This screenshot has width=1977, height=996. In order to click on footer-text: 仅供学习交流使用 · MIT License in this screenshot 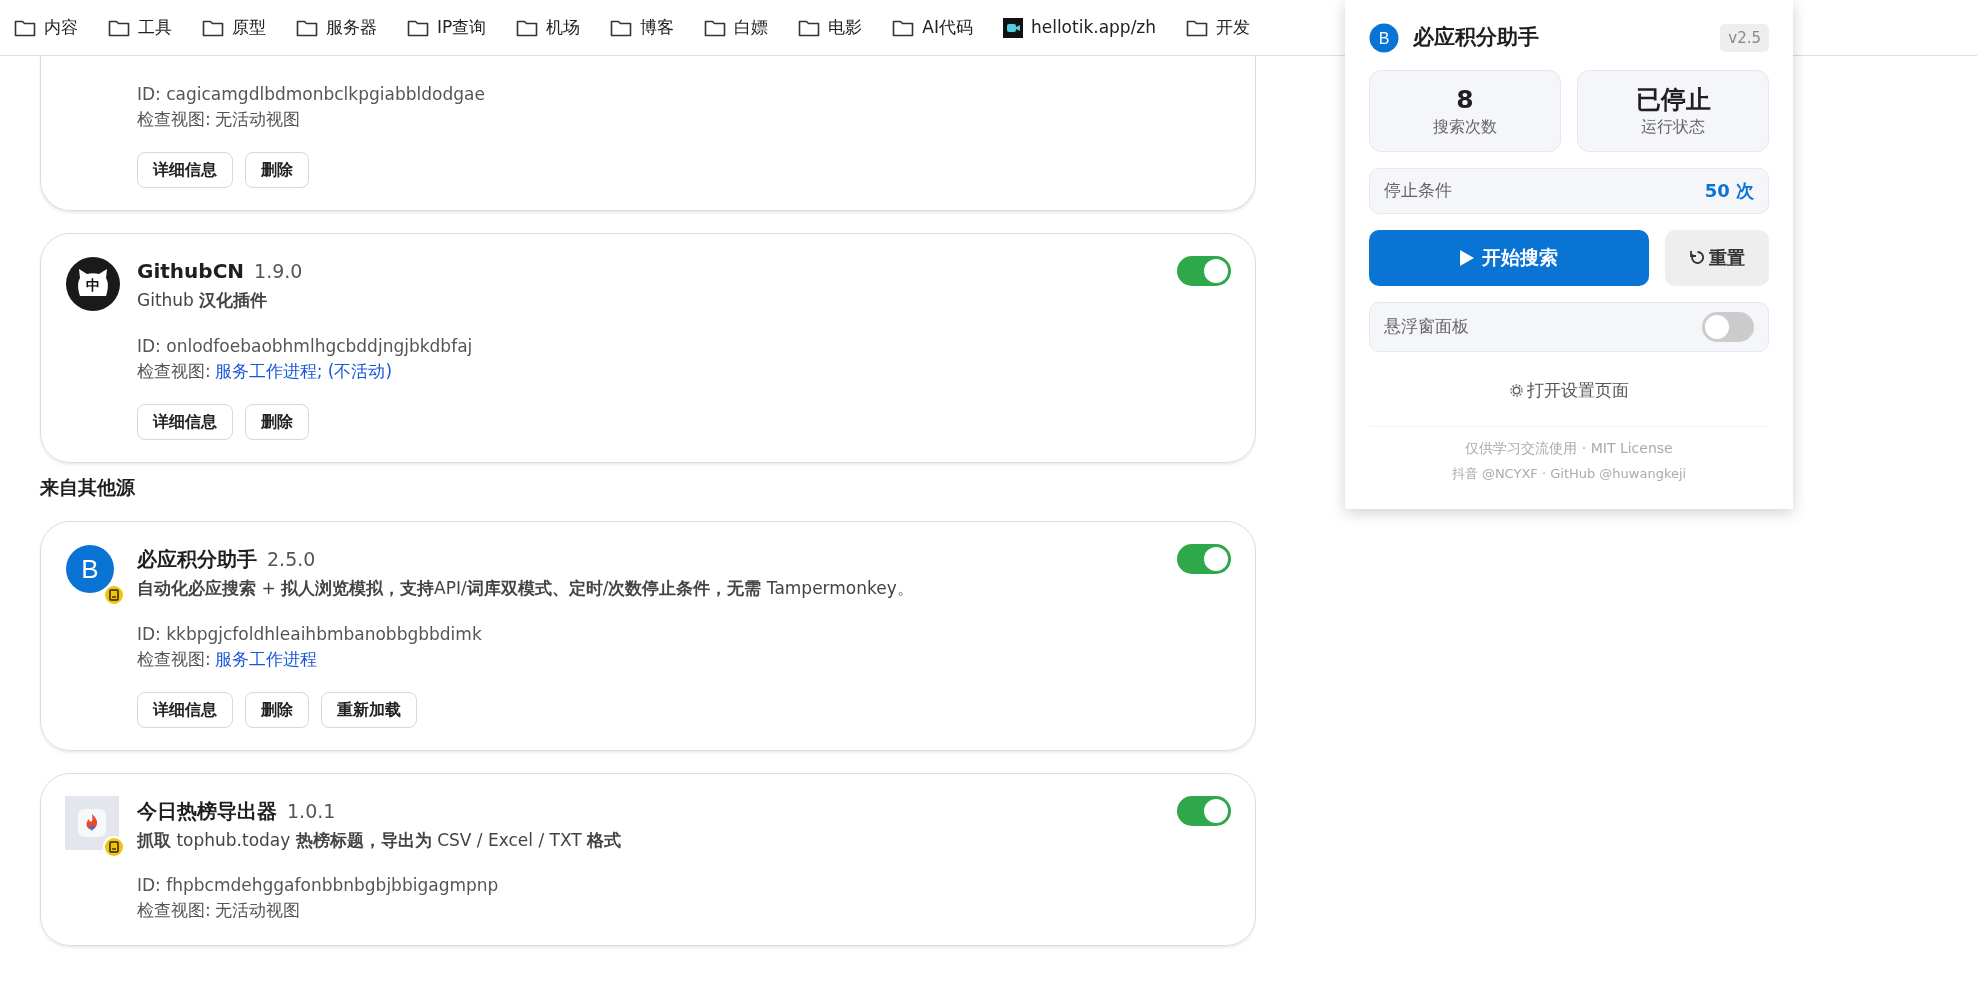, I will do `click(1569, 448)`.